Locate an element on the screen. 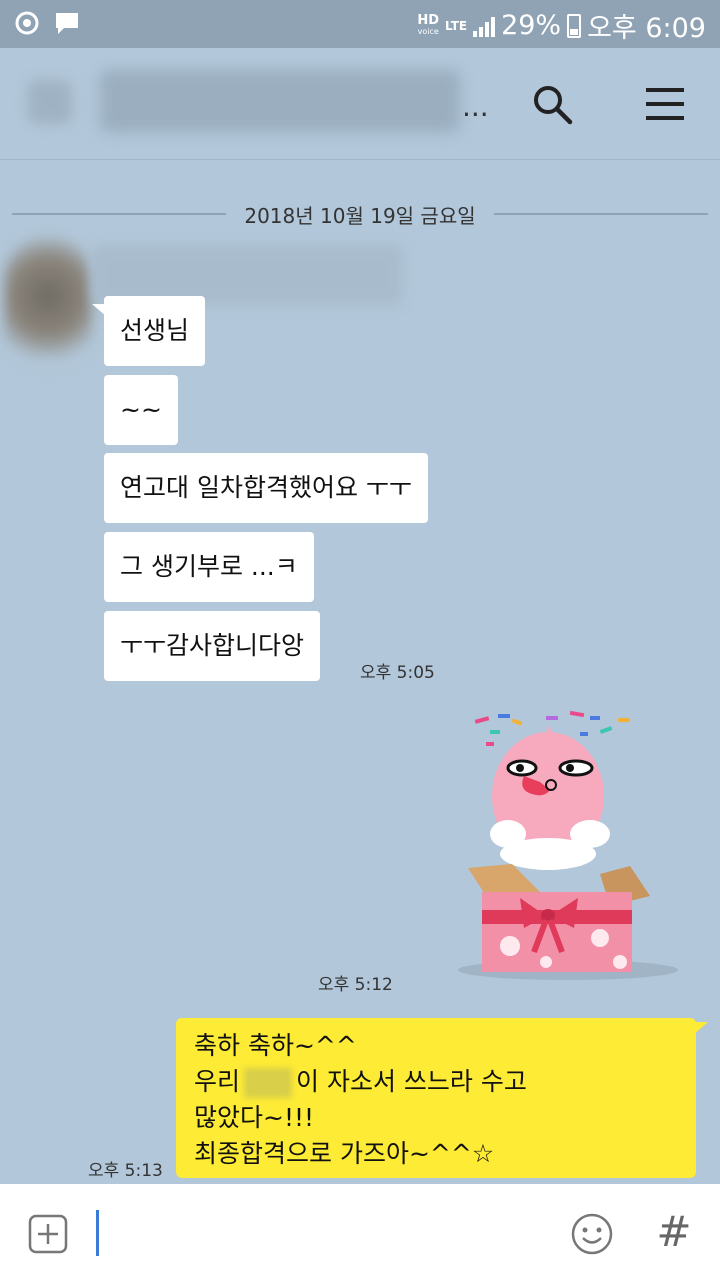 This screenshot has width=720, height=1280. chat-notification-icon is located at coordinates (67, 23).